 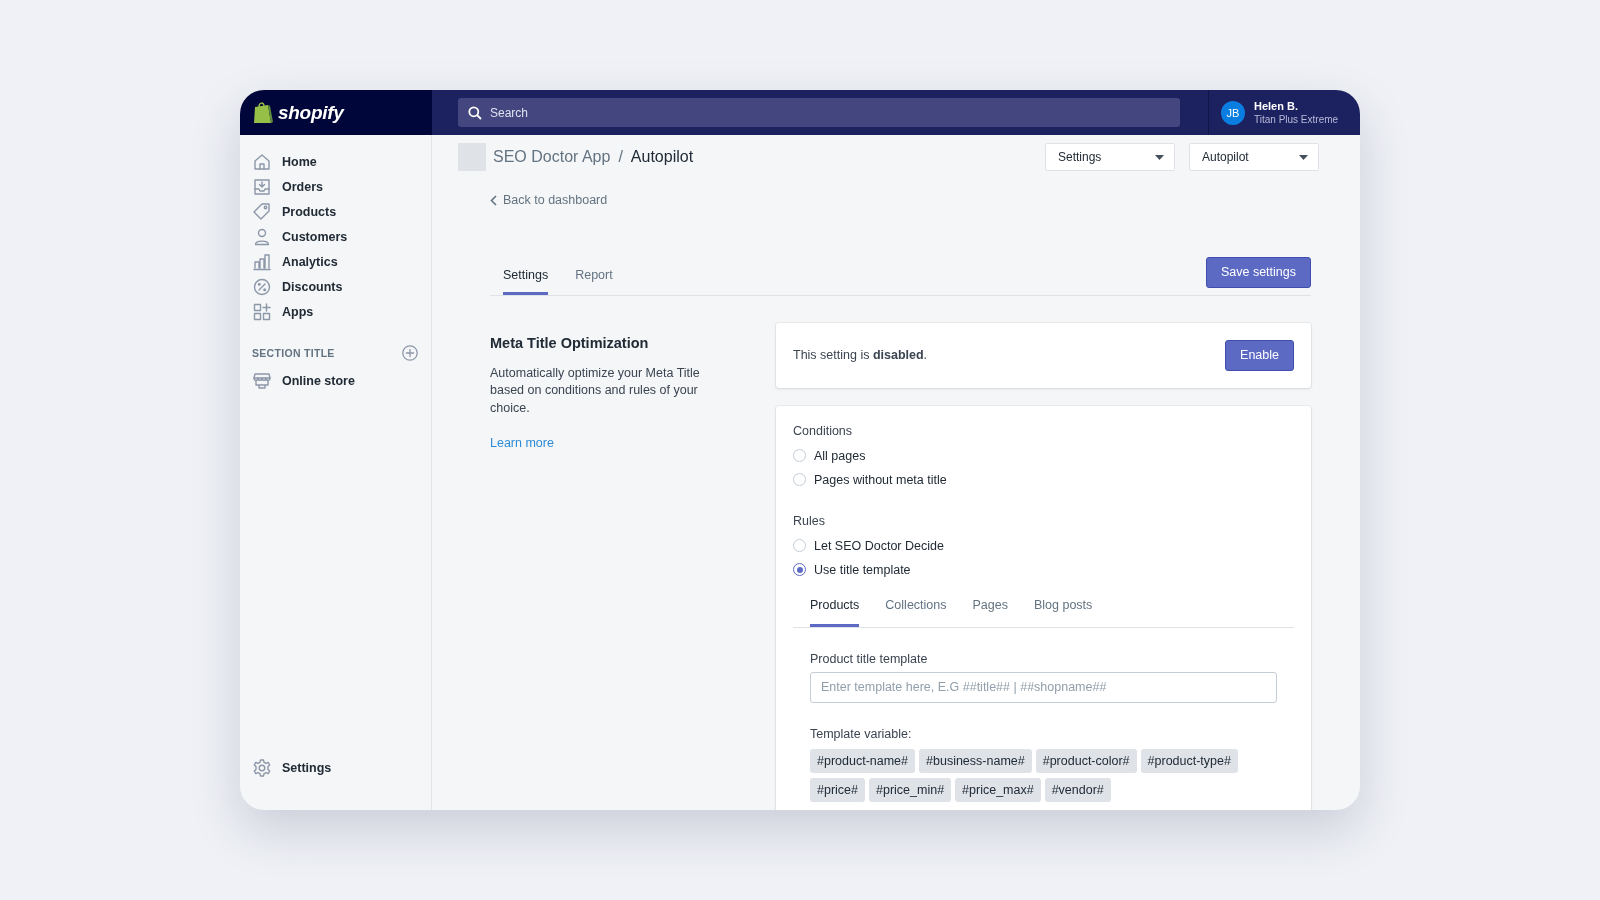 What do you see at coordinates (262, 161) in the screenshot?
I see `house-icon` at bounding box center [262, 161].